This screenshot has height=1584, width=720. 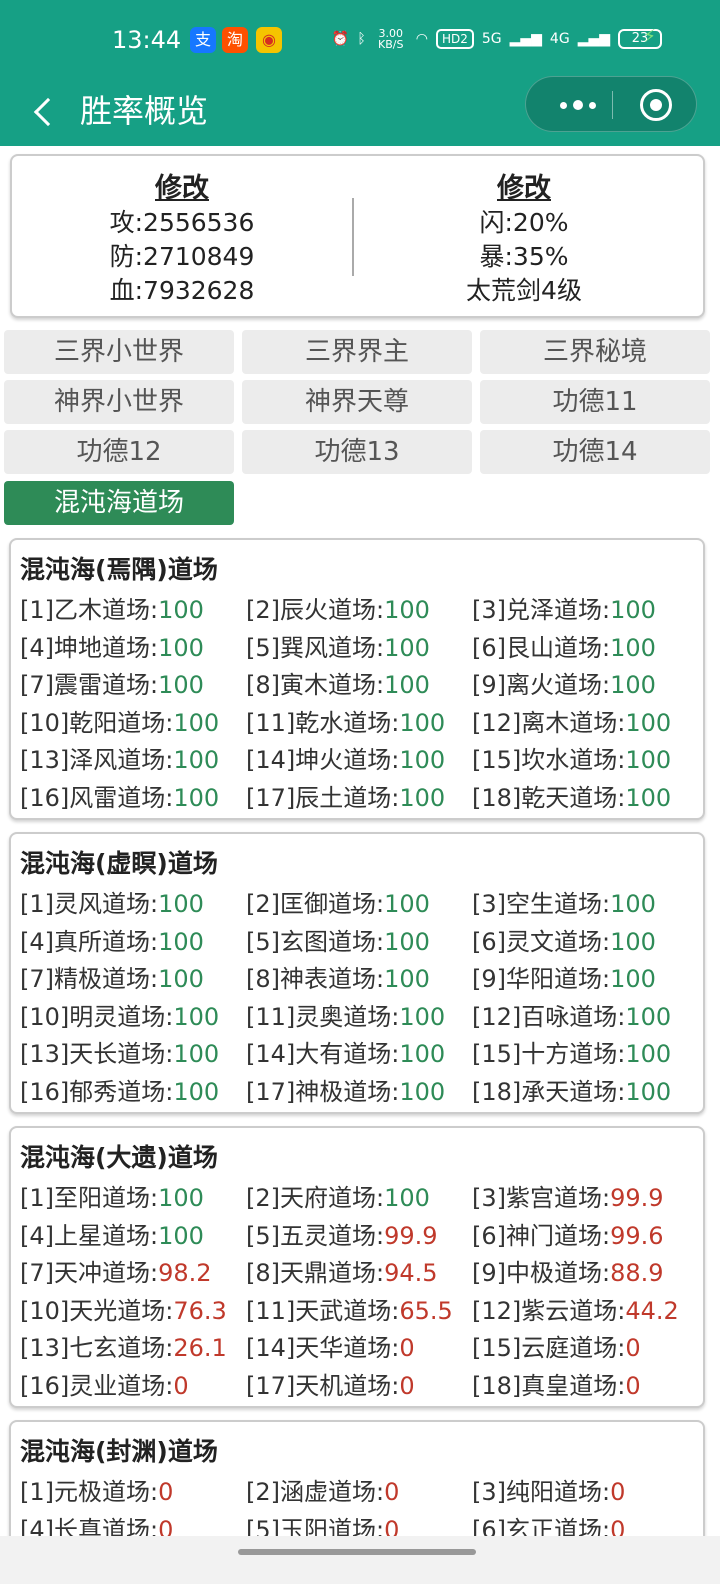 I want to click on dojo-name: [7]精极道场:, so click(x=89, y=979).